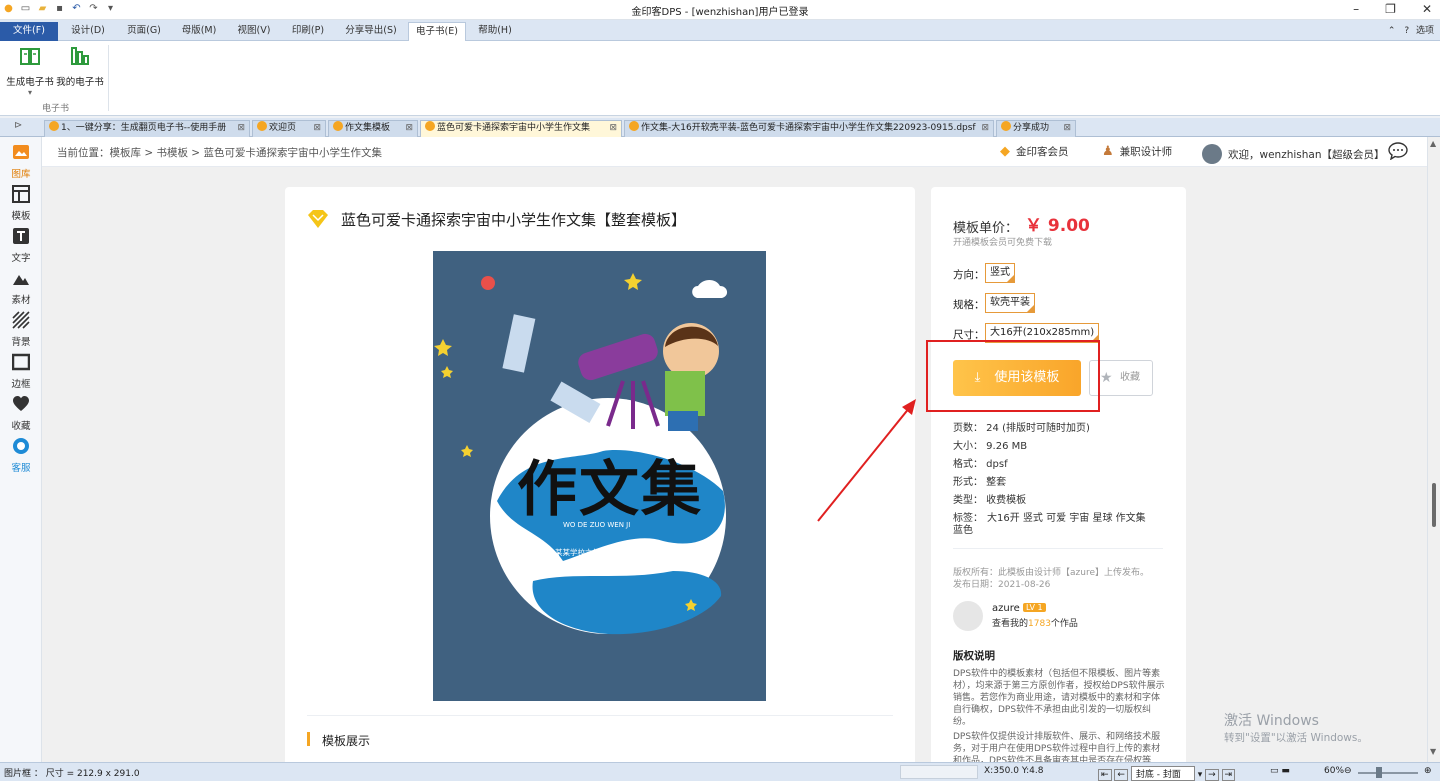 This screenshot has width=1440, height=781. Describe the element at coordinates (371, 31) in the screenshot. I see `menu-tab-share-export: 分享导出(S)` at that location.